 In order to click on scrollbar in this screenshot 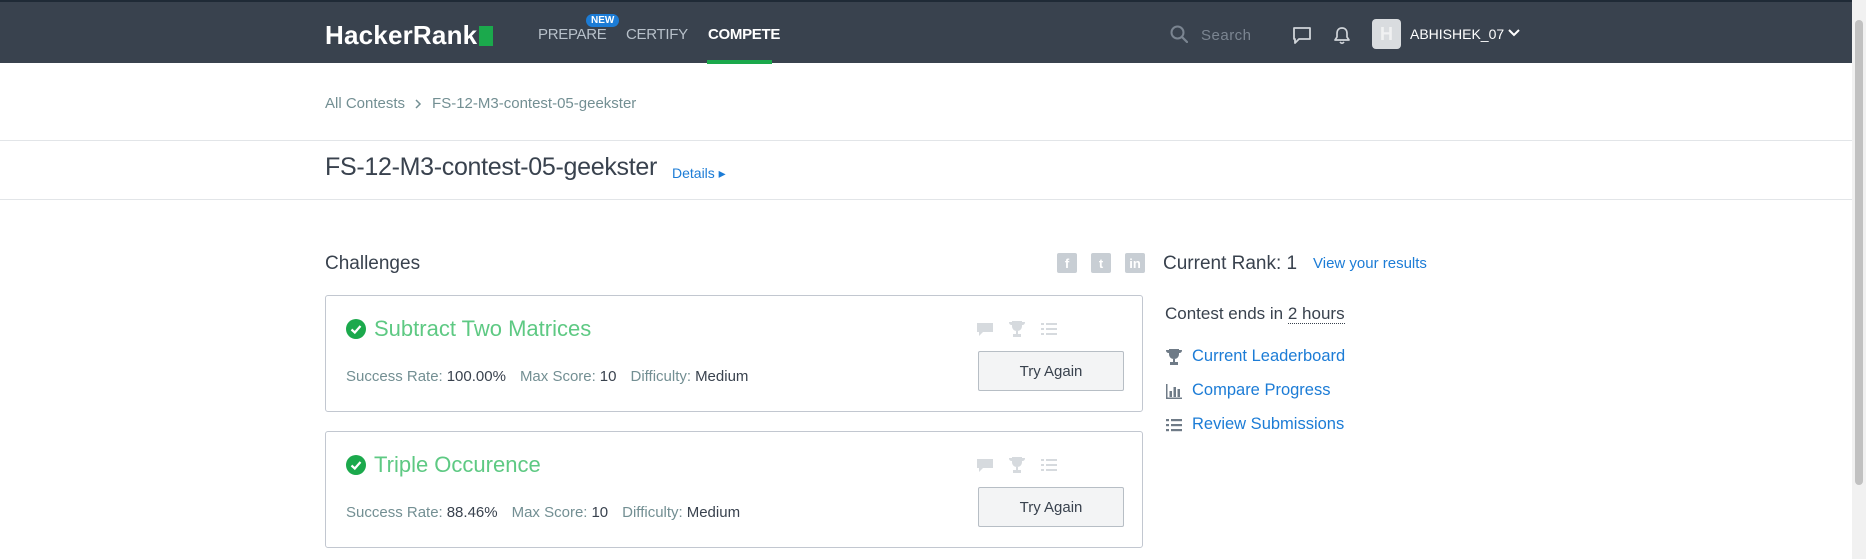, I will do `click(1859, 279)`.